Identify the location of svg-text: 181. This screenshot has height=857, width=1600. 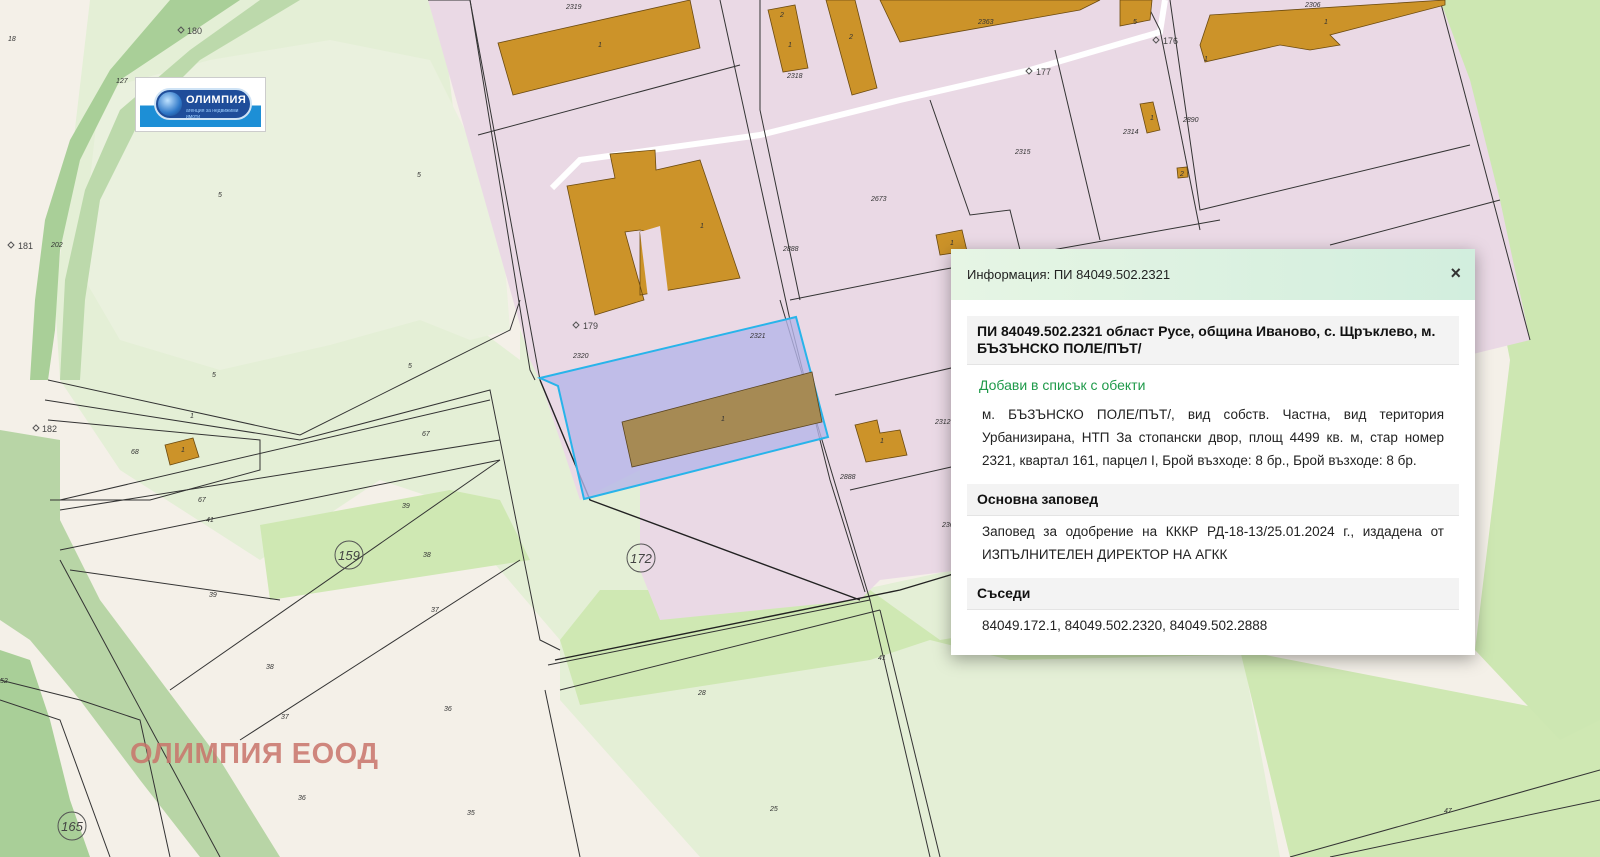
(25, 246).